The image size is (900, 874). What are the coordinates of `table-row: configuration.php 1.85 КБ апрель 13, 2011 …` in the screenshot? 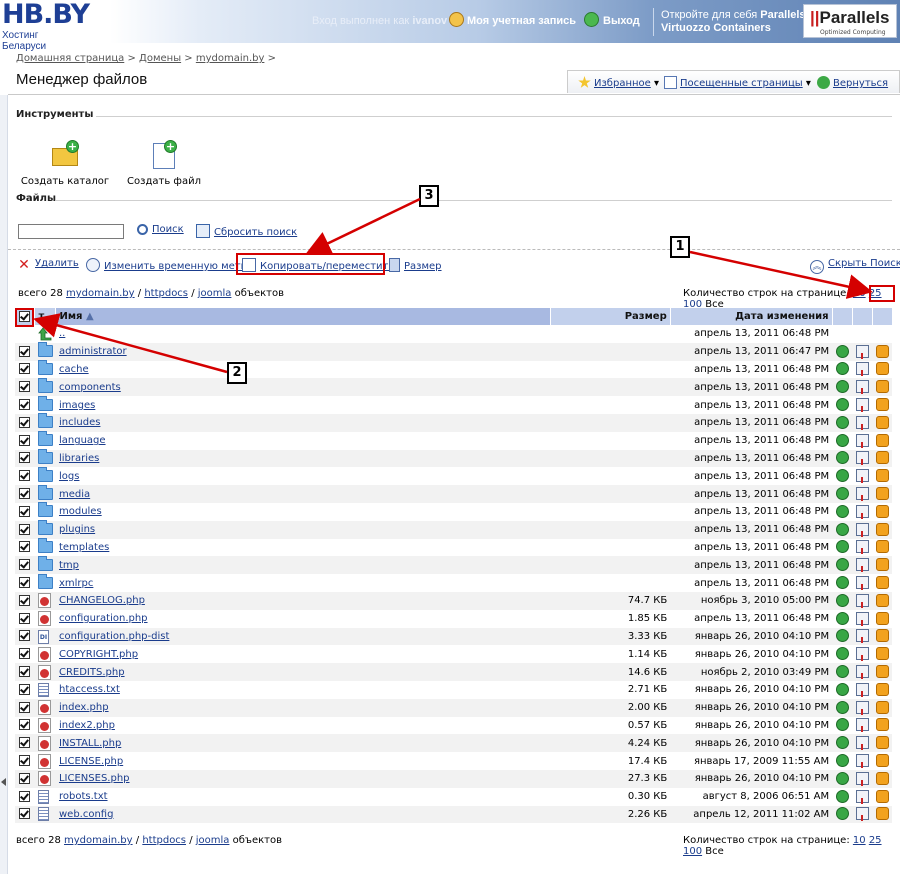 It's located at (453, 619).